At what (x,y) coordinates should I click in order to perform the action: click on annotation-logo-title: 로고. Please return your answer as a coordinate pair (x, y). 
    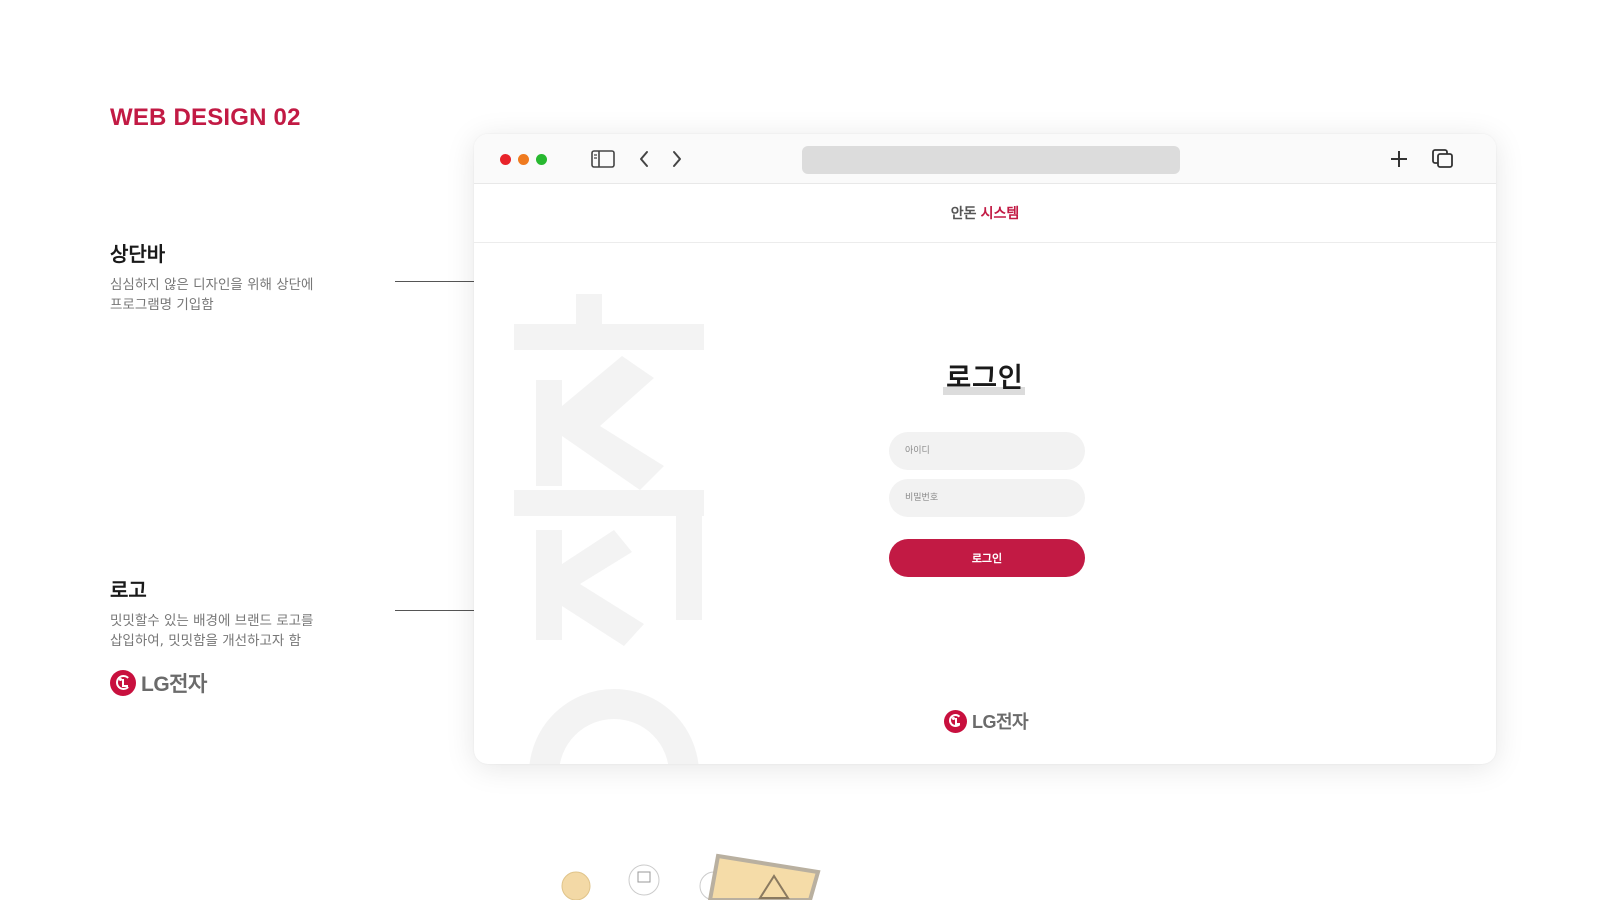
    Looking at the image, I should click on (128, 590).